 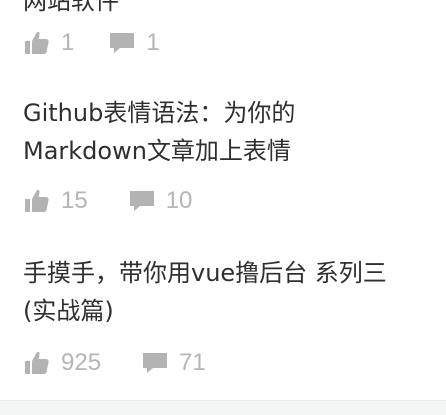 I want to click on article-title-line: 网站软件, so click(x=71, y=7).